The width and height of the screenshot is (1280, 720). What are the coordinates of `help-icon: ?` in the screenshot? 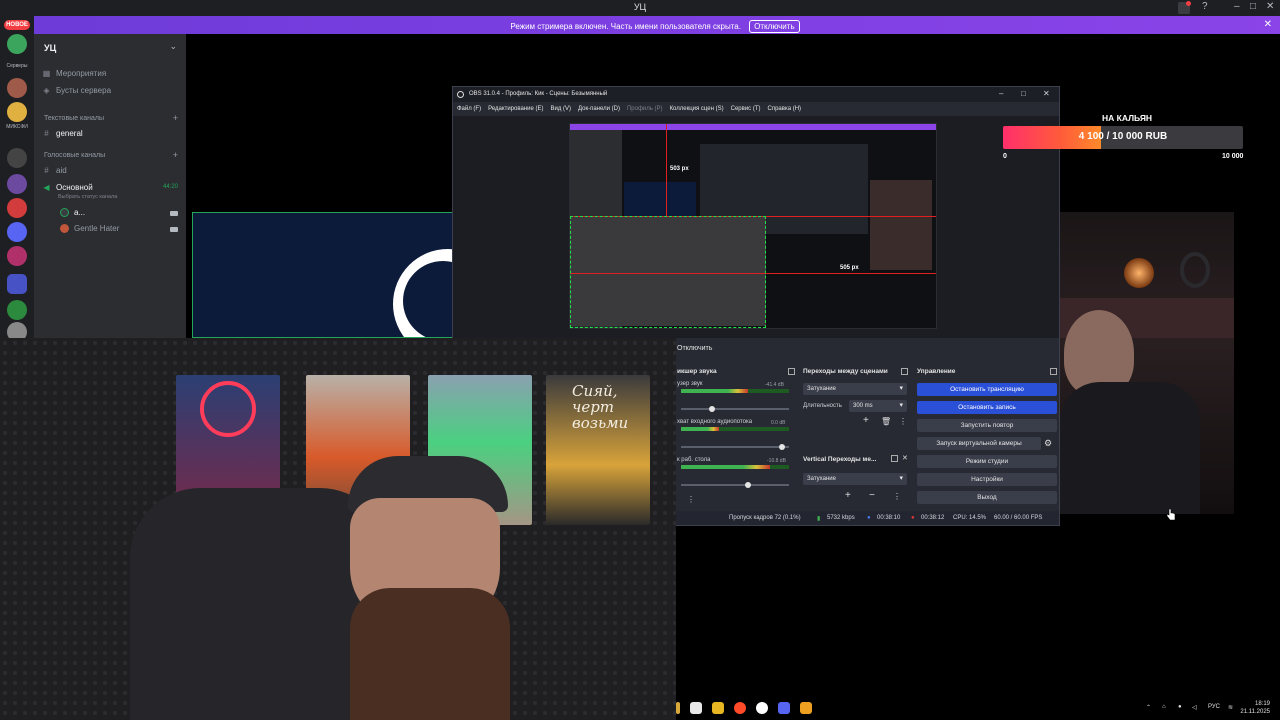 It's located at (1205, 6).